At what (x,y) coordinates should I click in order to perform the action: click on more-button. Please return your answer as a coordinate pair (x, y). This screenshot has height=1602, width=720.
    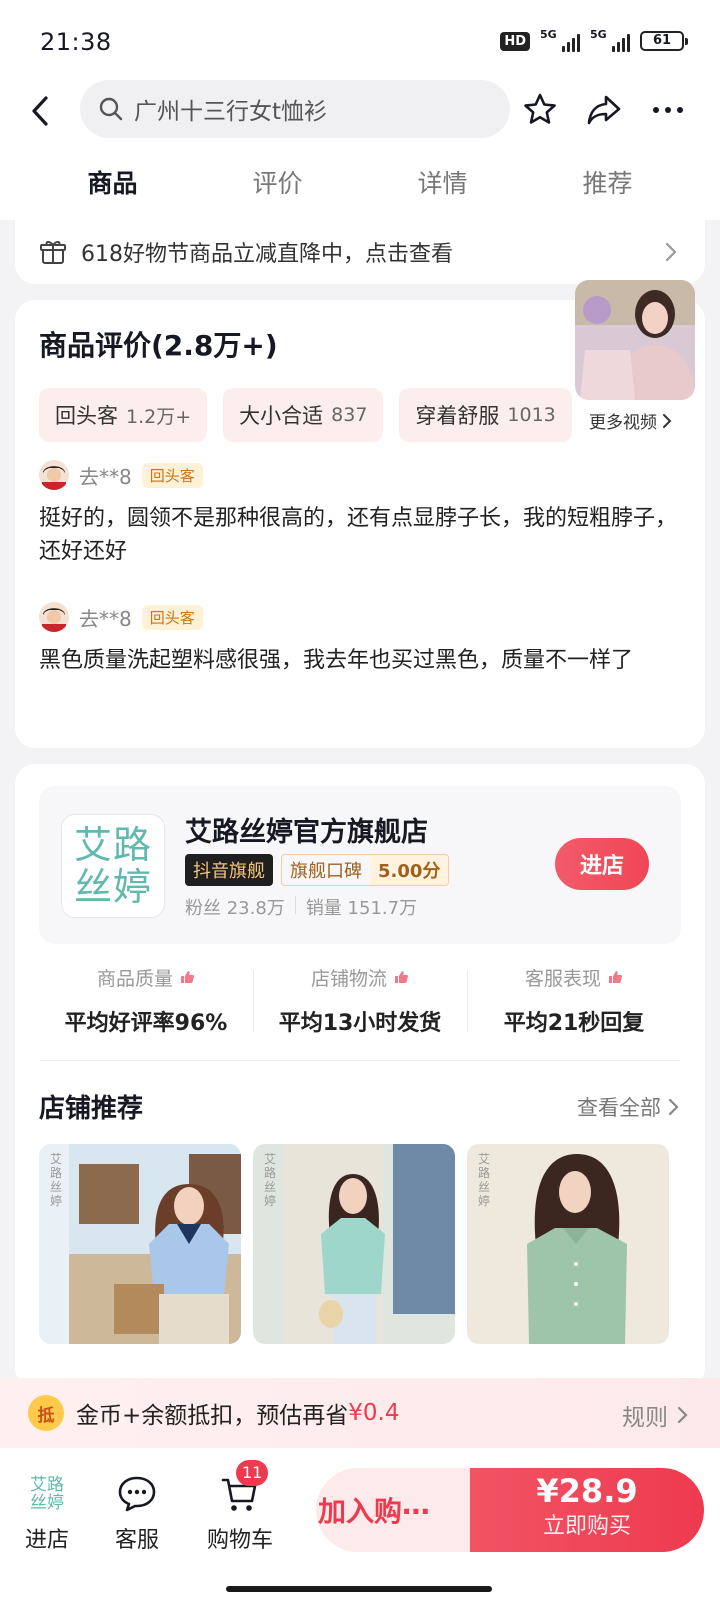
    Looking at the image, I should click on (668, 110).